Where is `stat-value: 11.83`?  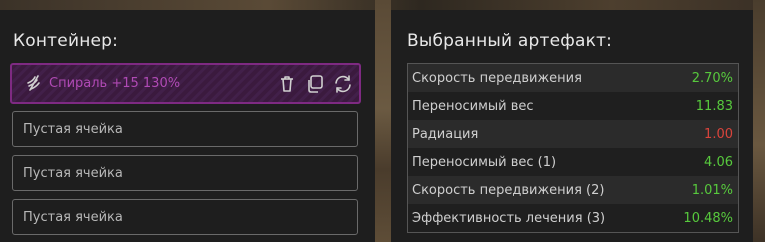 stat-value: 11.83 is located at coordinates (714, 106).